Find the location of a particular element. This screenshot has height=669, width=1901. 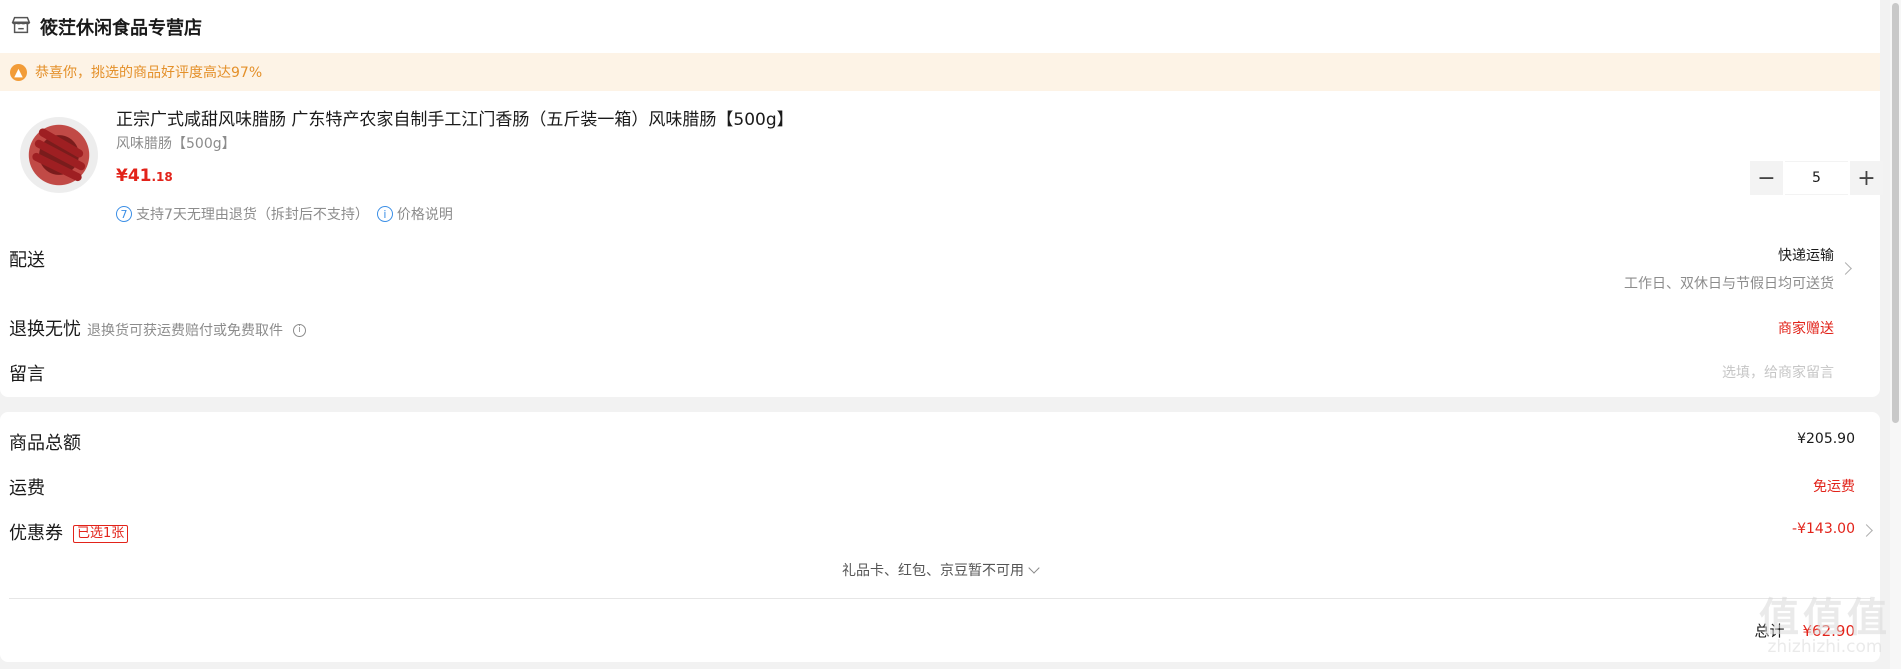

quantity-stepper: − 5 + is located at coordinates (1816, 178).